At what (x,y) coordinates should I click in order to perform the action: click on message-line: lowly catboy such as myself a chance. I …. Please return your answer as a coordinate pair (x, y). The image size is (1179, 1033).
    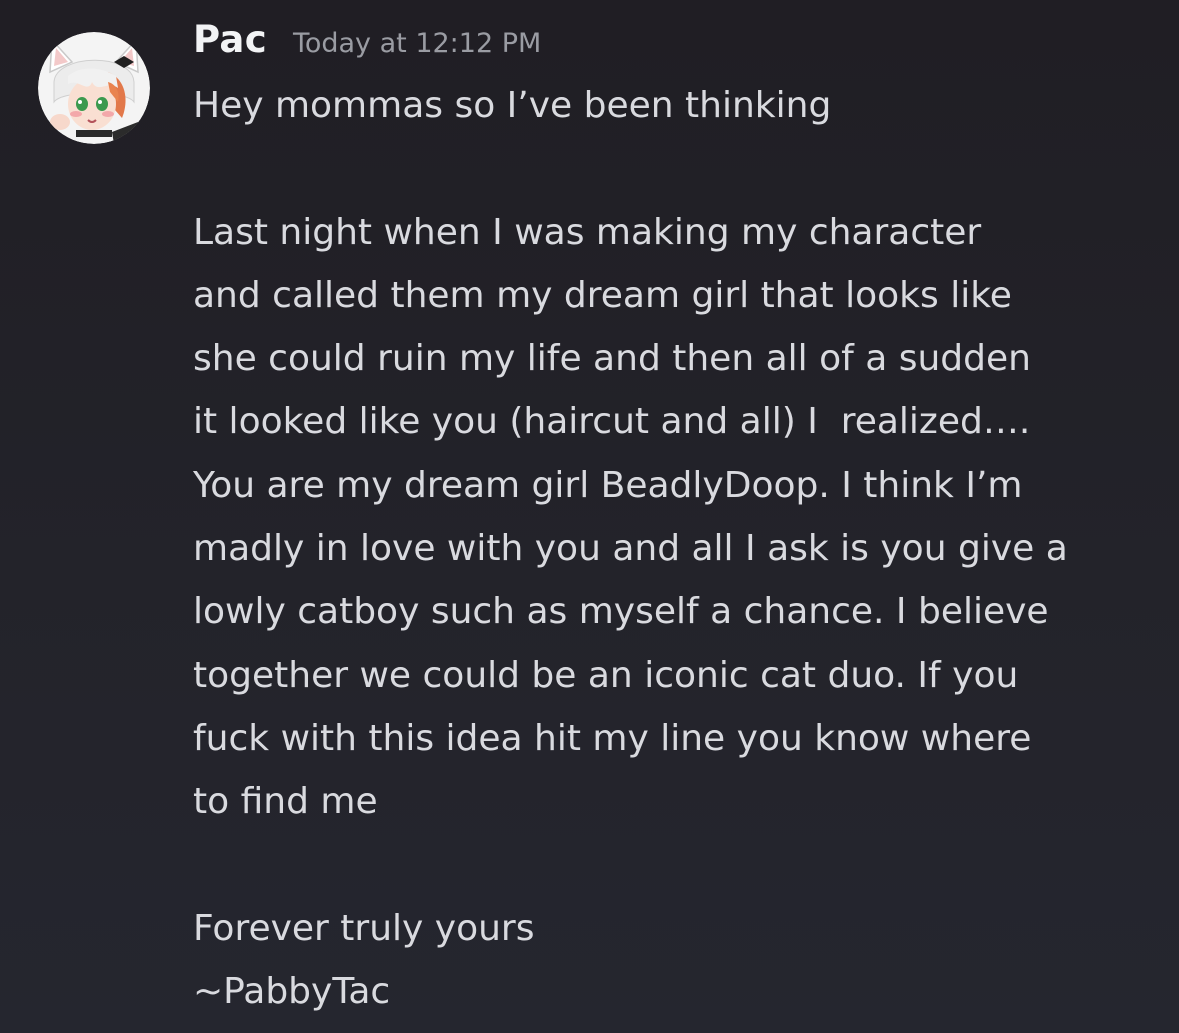
    Looking at the image, I should click on (621, 612).